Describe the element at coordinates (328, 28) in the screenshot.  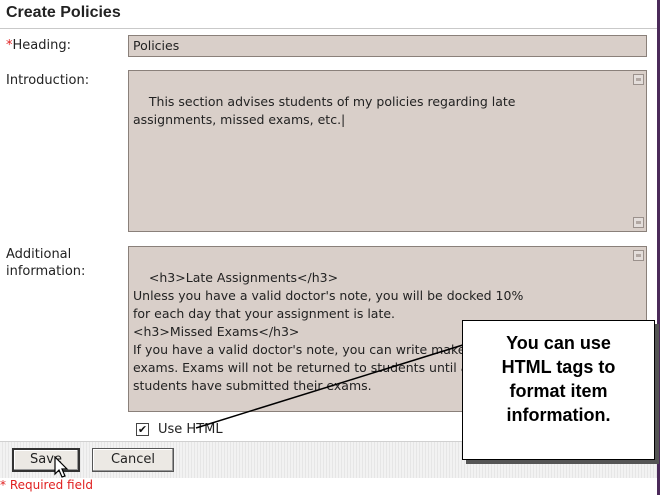
I see `title-divider` at that location.